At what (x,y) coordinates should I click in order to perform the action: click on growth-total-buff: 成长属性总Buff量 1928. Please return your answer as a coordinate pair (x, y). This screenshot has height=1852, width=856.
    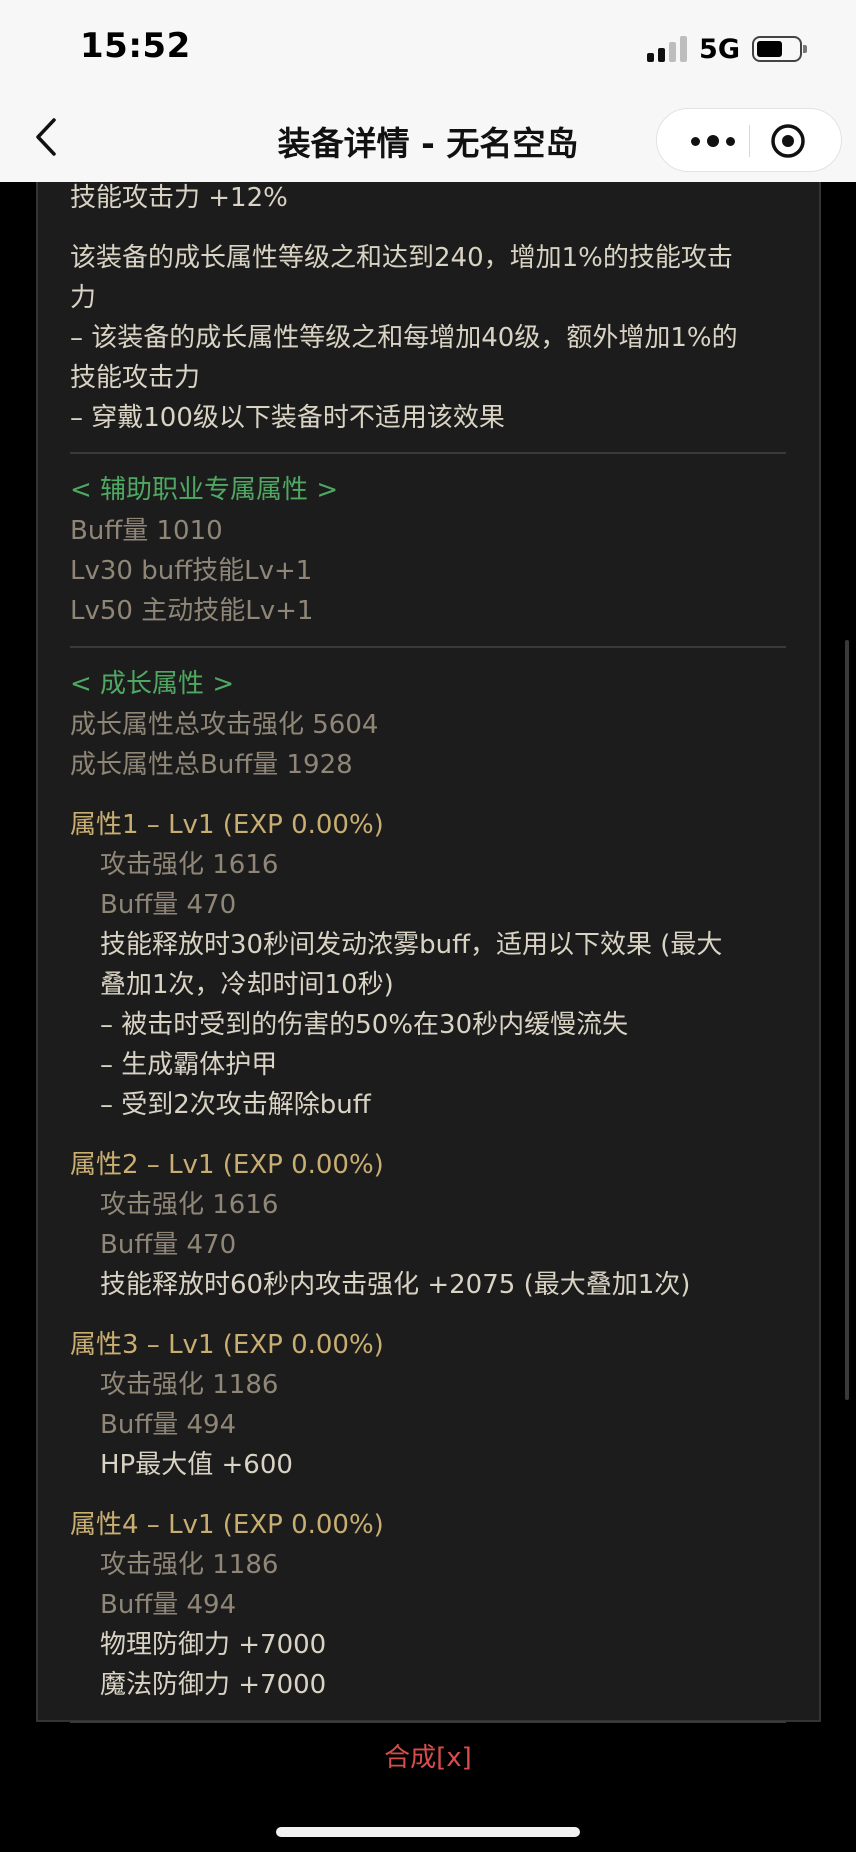
    Looking at the image, I should click on (211, 765).